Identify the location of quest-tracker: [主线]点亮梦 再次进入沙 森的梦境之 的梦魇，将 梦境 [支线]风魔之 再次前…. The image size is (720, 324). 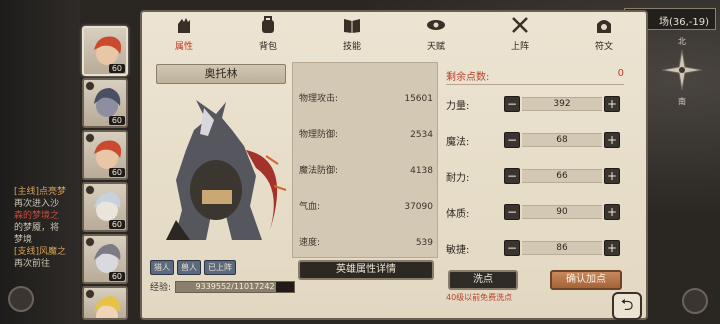
(40, 162).